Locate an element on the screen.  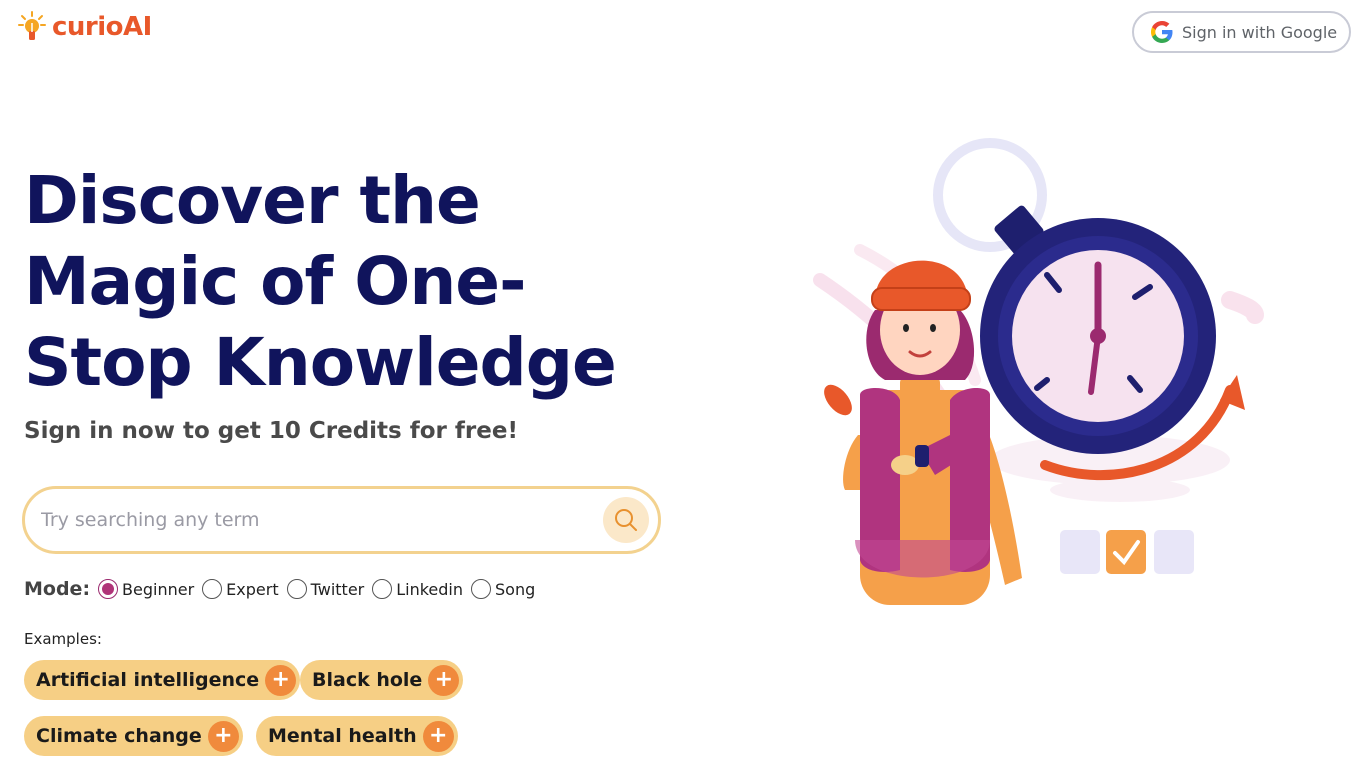
search-input is located at coordinates (322, 520).